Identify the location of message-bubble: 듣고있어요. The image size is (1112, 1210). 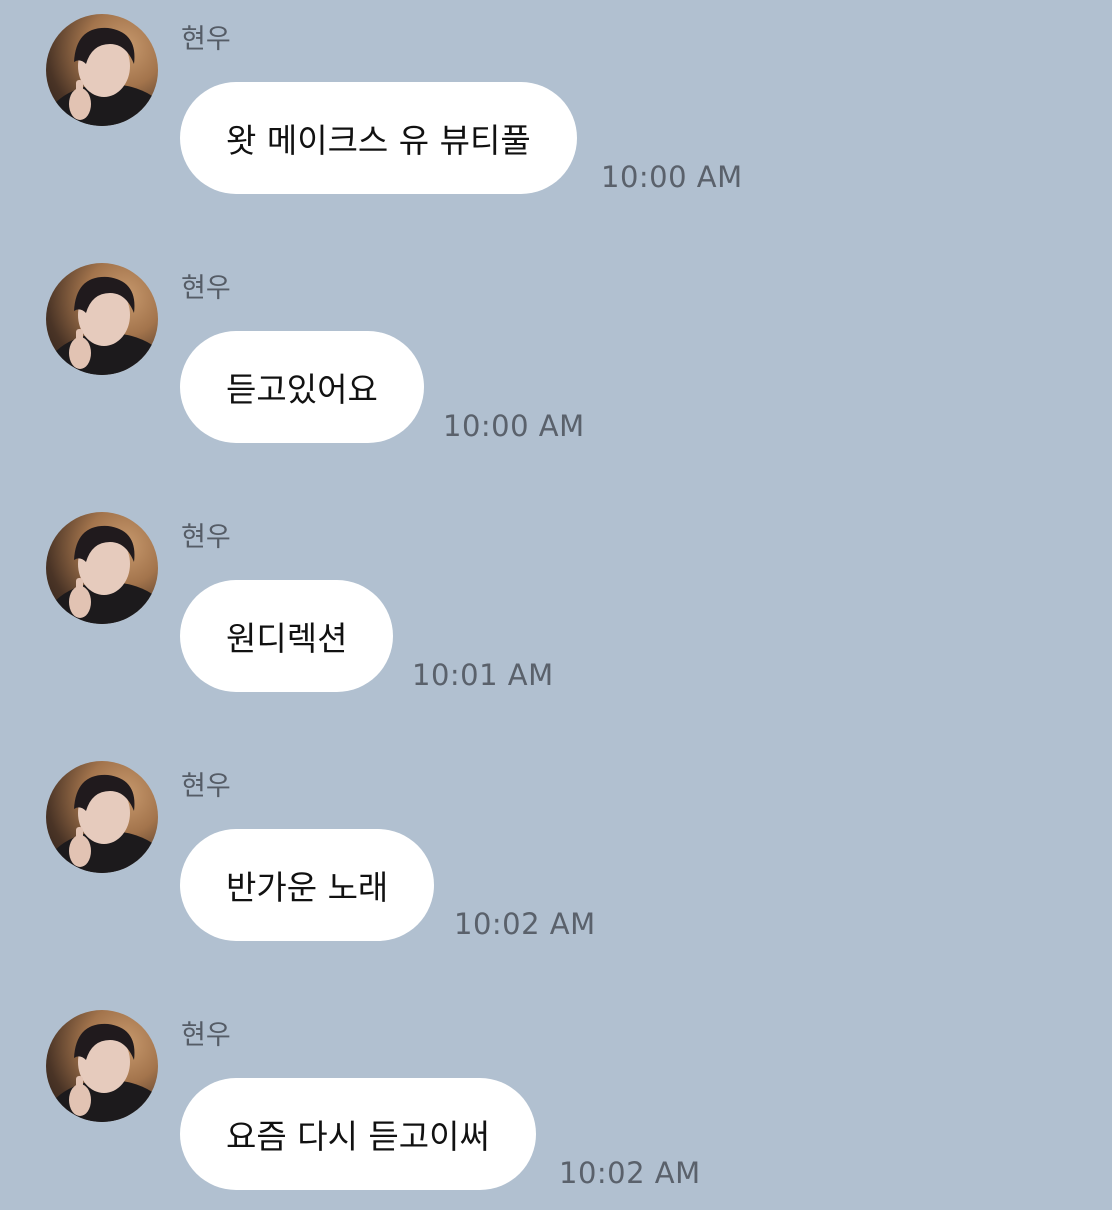
(302, 387).